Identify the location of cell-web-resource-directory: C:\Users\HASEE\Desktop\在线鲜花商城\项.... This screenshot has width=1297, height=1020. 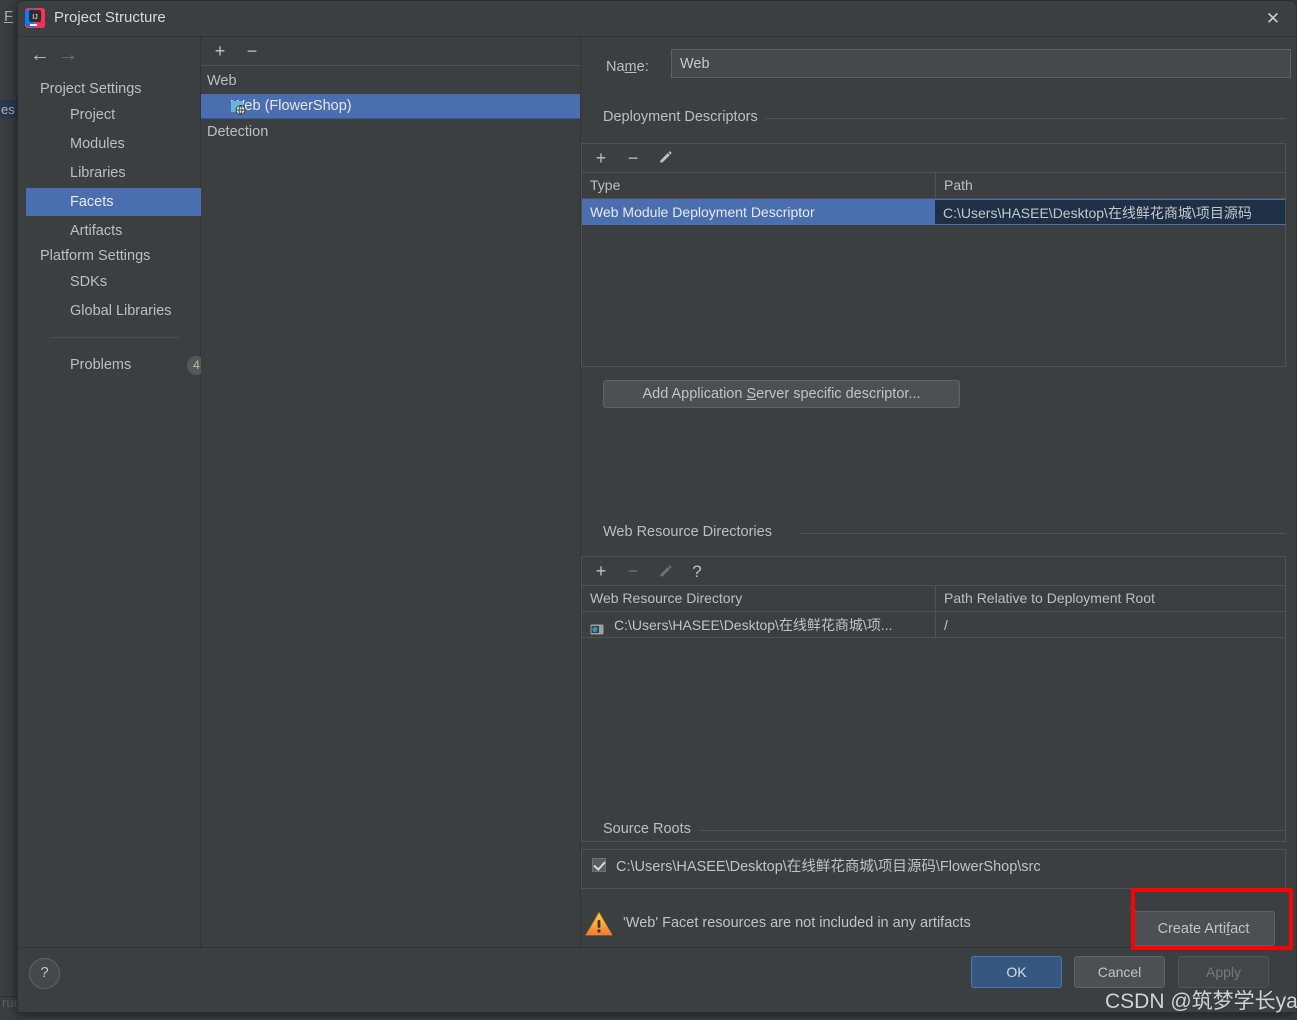
(753, 625).